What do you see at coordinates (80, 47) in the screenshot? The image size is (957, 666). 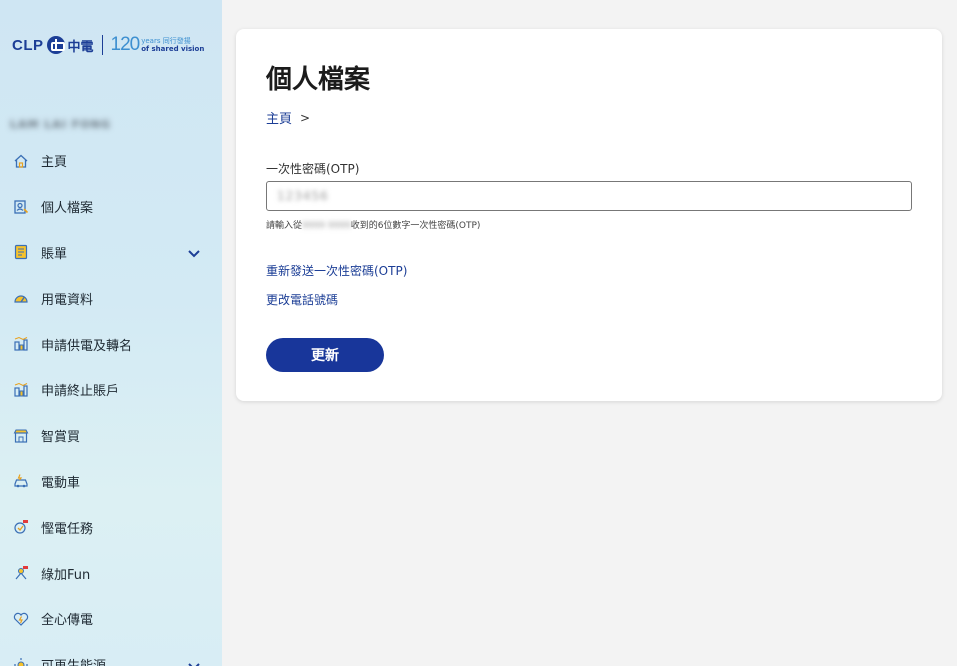 I see `logo-zh-text: 中電` at bounding box center [80, 47].